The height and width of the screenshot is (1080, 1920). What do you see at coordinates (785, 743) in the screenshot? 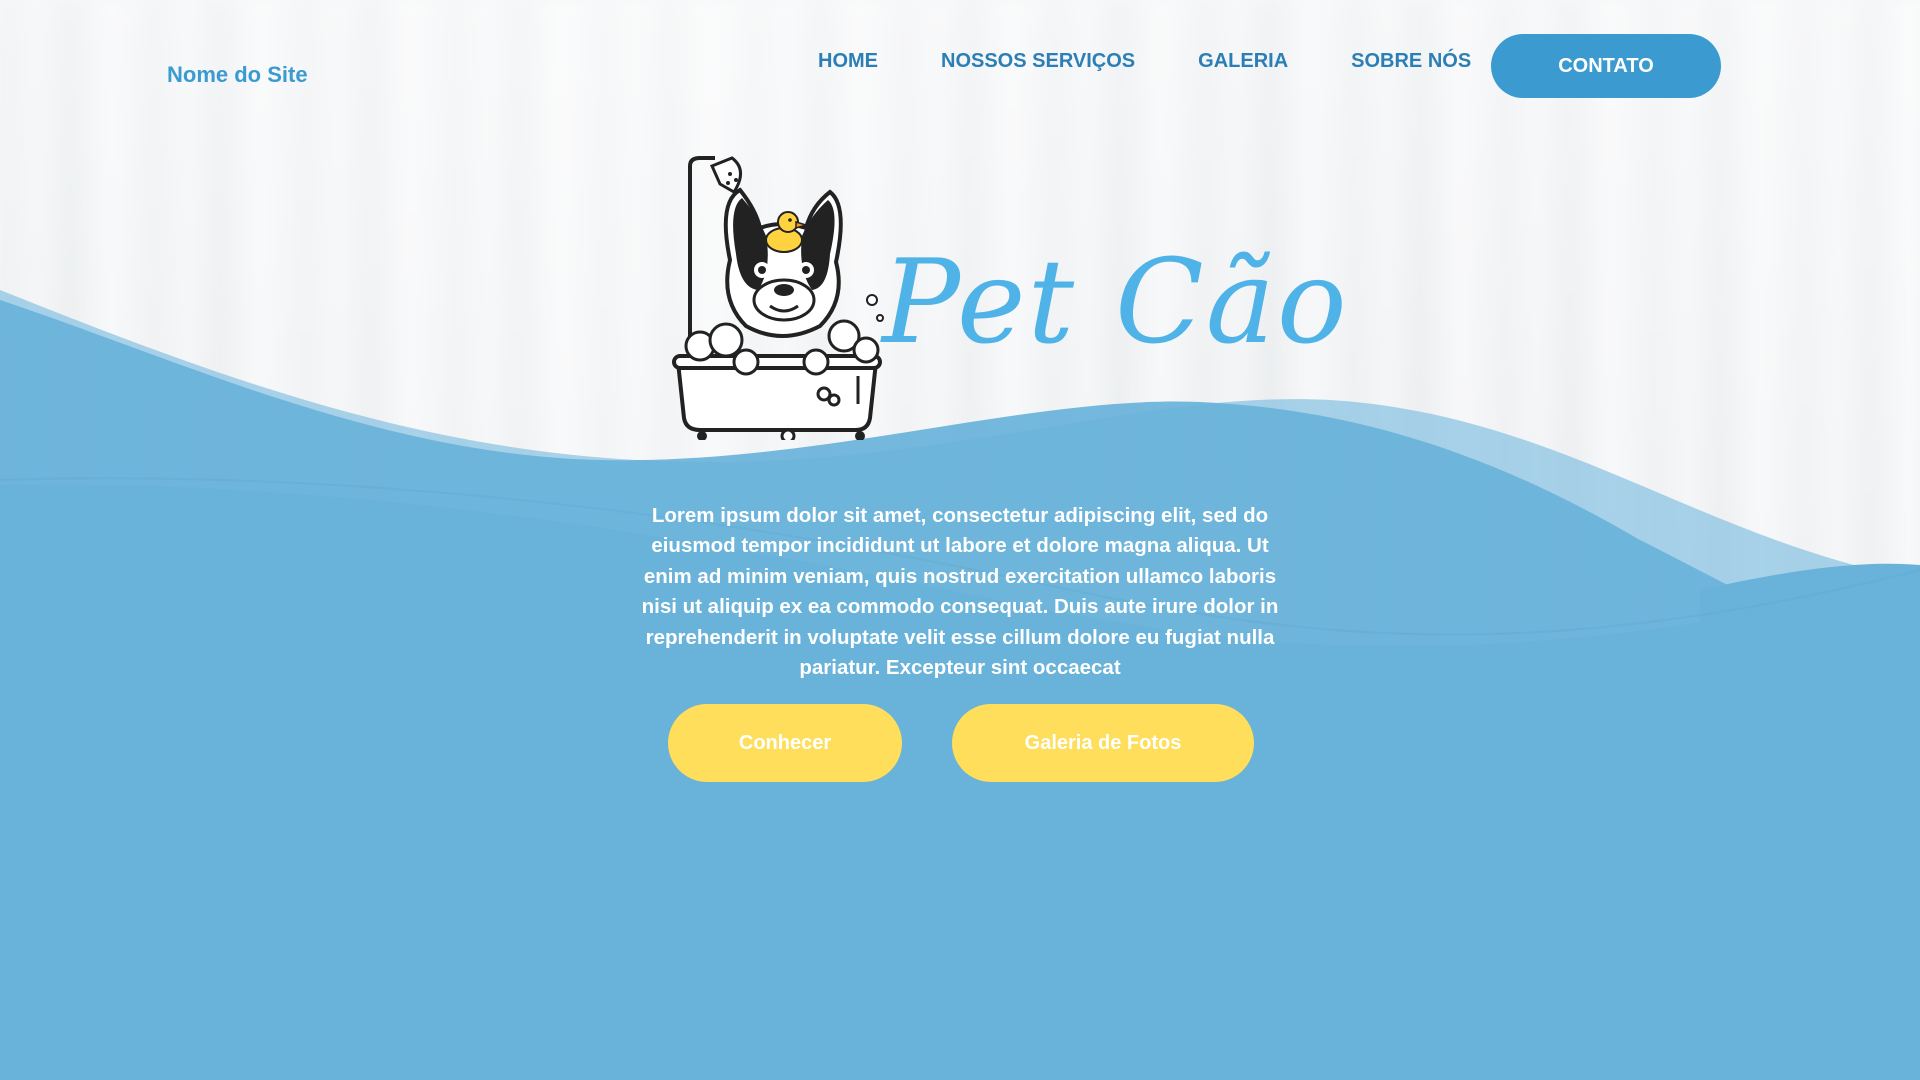
I see `conhecer-button: Conhecer` at bounding box center [785, 743].